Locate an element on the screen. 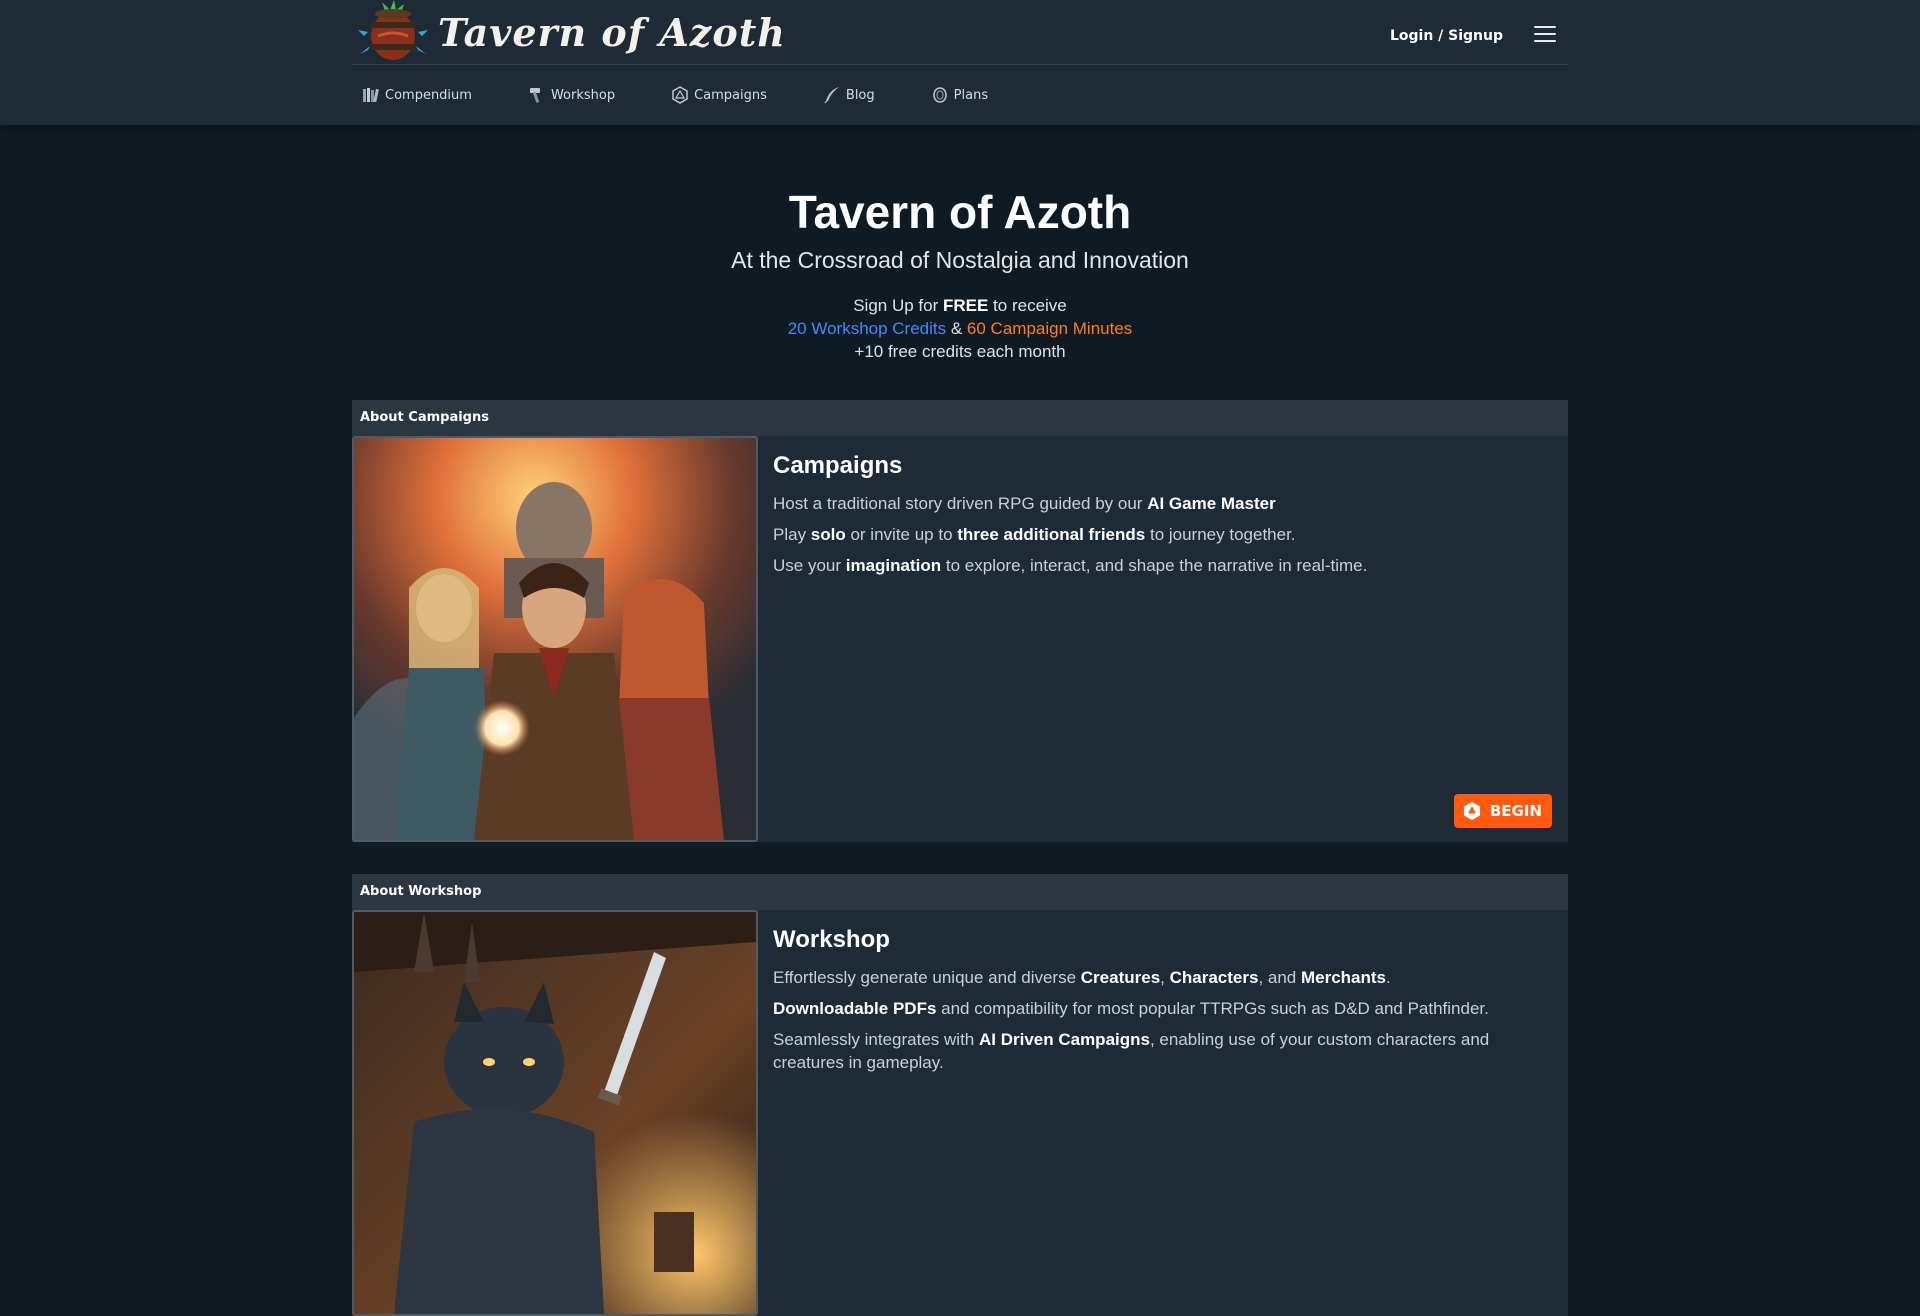 The width and height of the screenshot is (1920, 1316). tavern-barrel-icon is located at coordinates (393, 30).